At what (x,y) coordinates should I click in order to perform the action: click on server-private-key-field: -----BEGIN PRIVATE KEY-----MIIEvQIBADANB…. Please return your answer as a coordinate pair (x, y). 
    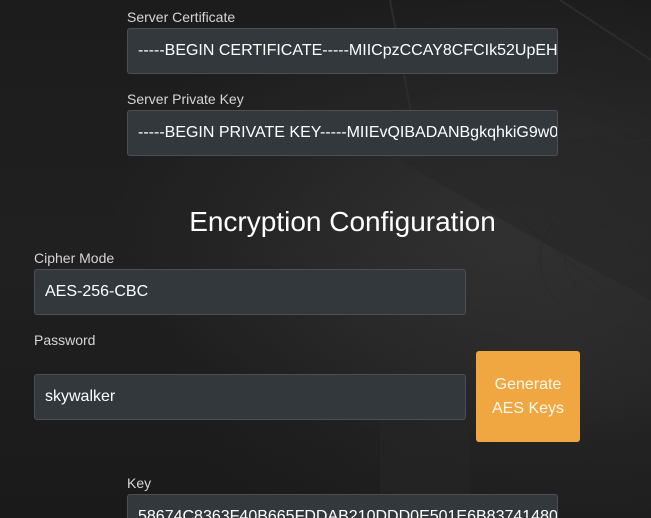
    Looking at the image, I should click on (342, 133).